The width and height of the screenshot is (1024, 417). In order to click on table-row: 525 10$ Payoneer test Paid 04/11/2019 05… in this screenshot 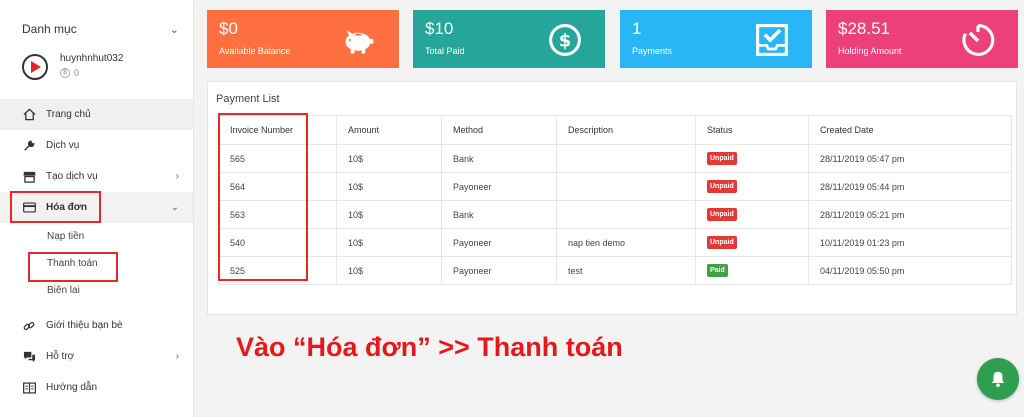, I will do `click(615, 270)`.